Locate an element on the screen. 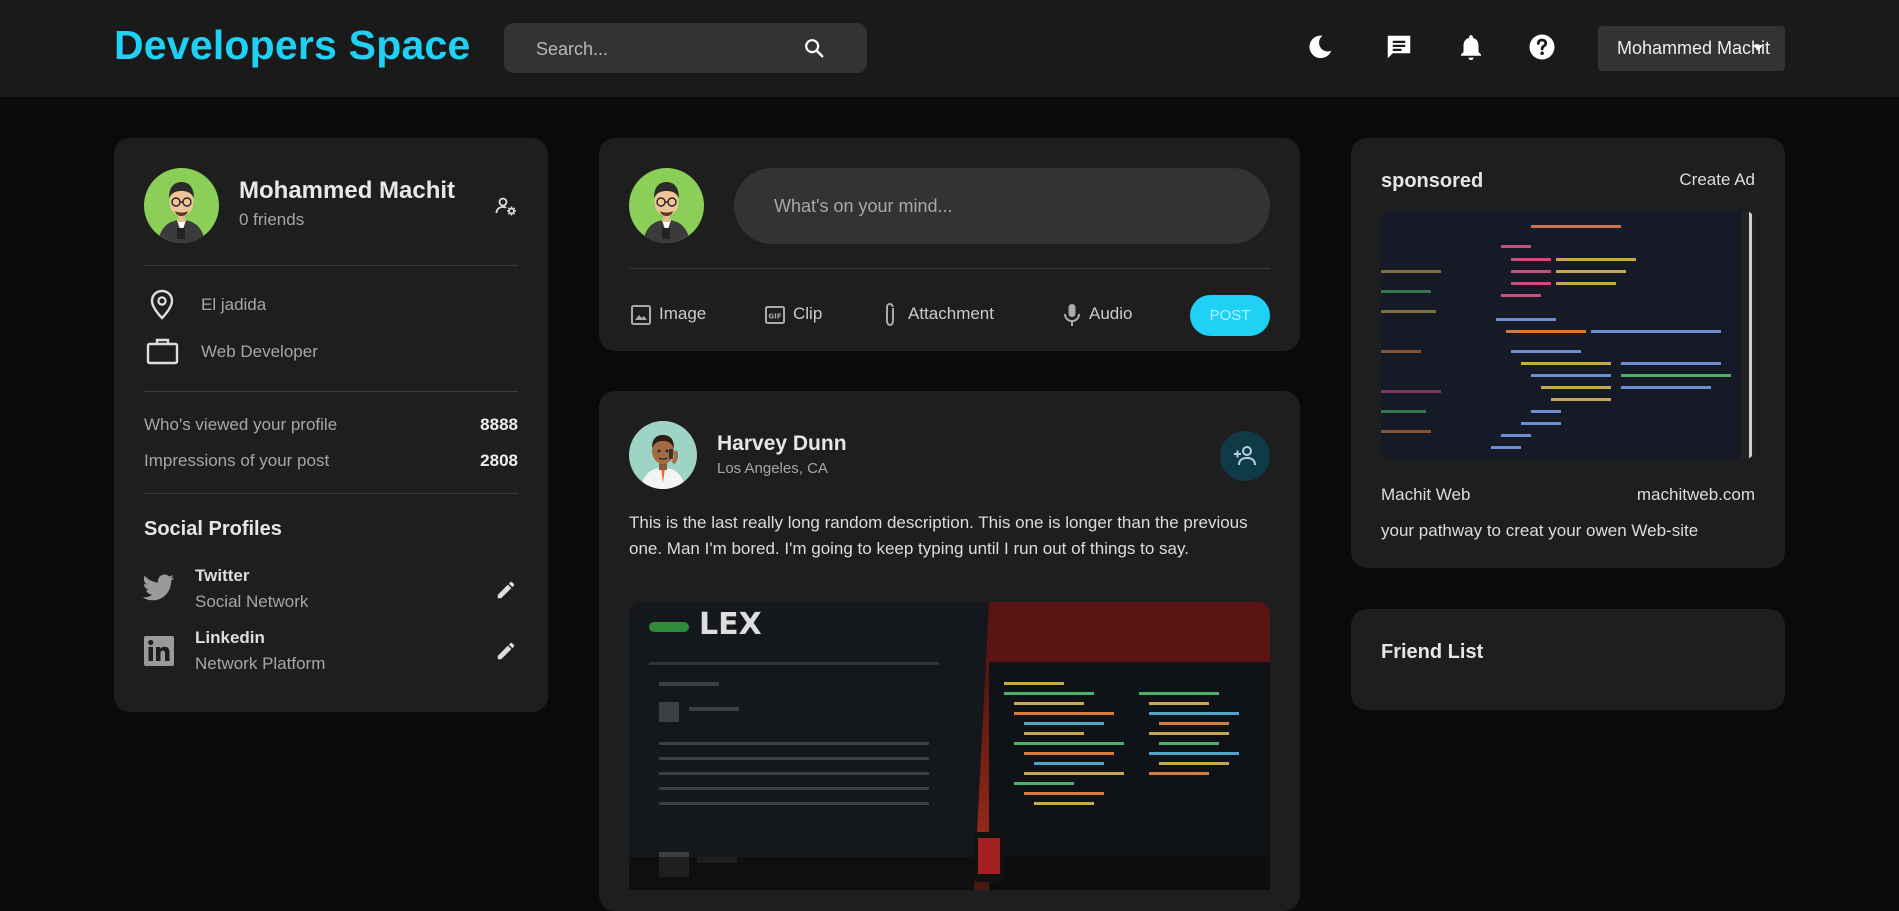 This screenshot has width=1899, height=911. sponsored-heading: sponsored is located at coordinates (1432, 181).